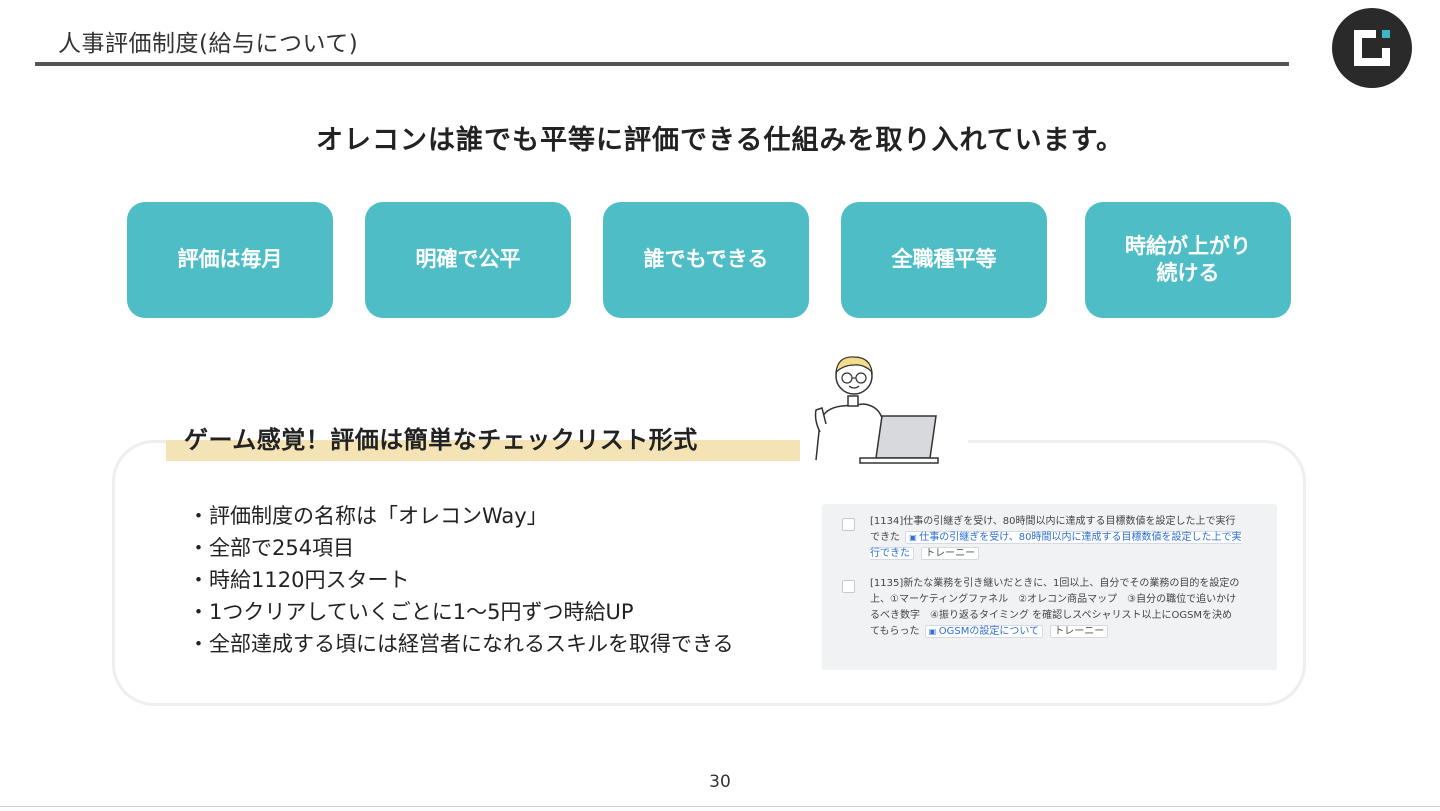 The image size is (1440, 811). I want to click on pill-clear-and-fair: 明確で公平, so click(468, 260).